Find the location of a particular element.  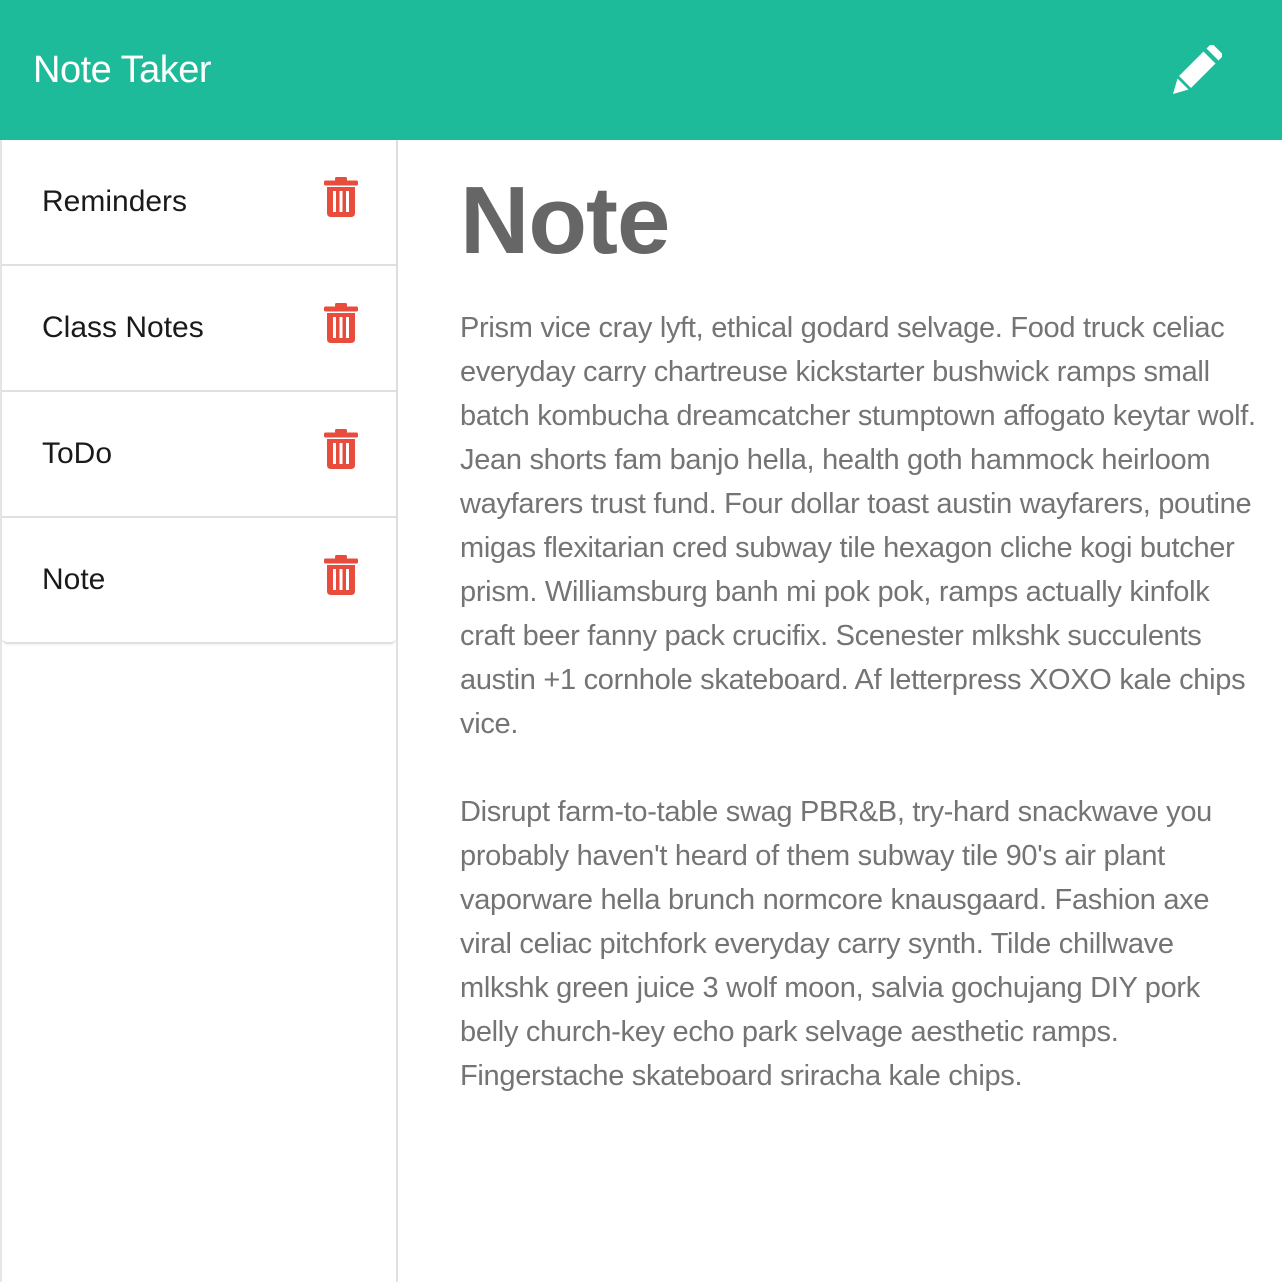

brand-title: Note Taker is located at coordinates (122, 70).